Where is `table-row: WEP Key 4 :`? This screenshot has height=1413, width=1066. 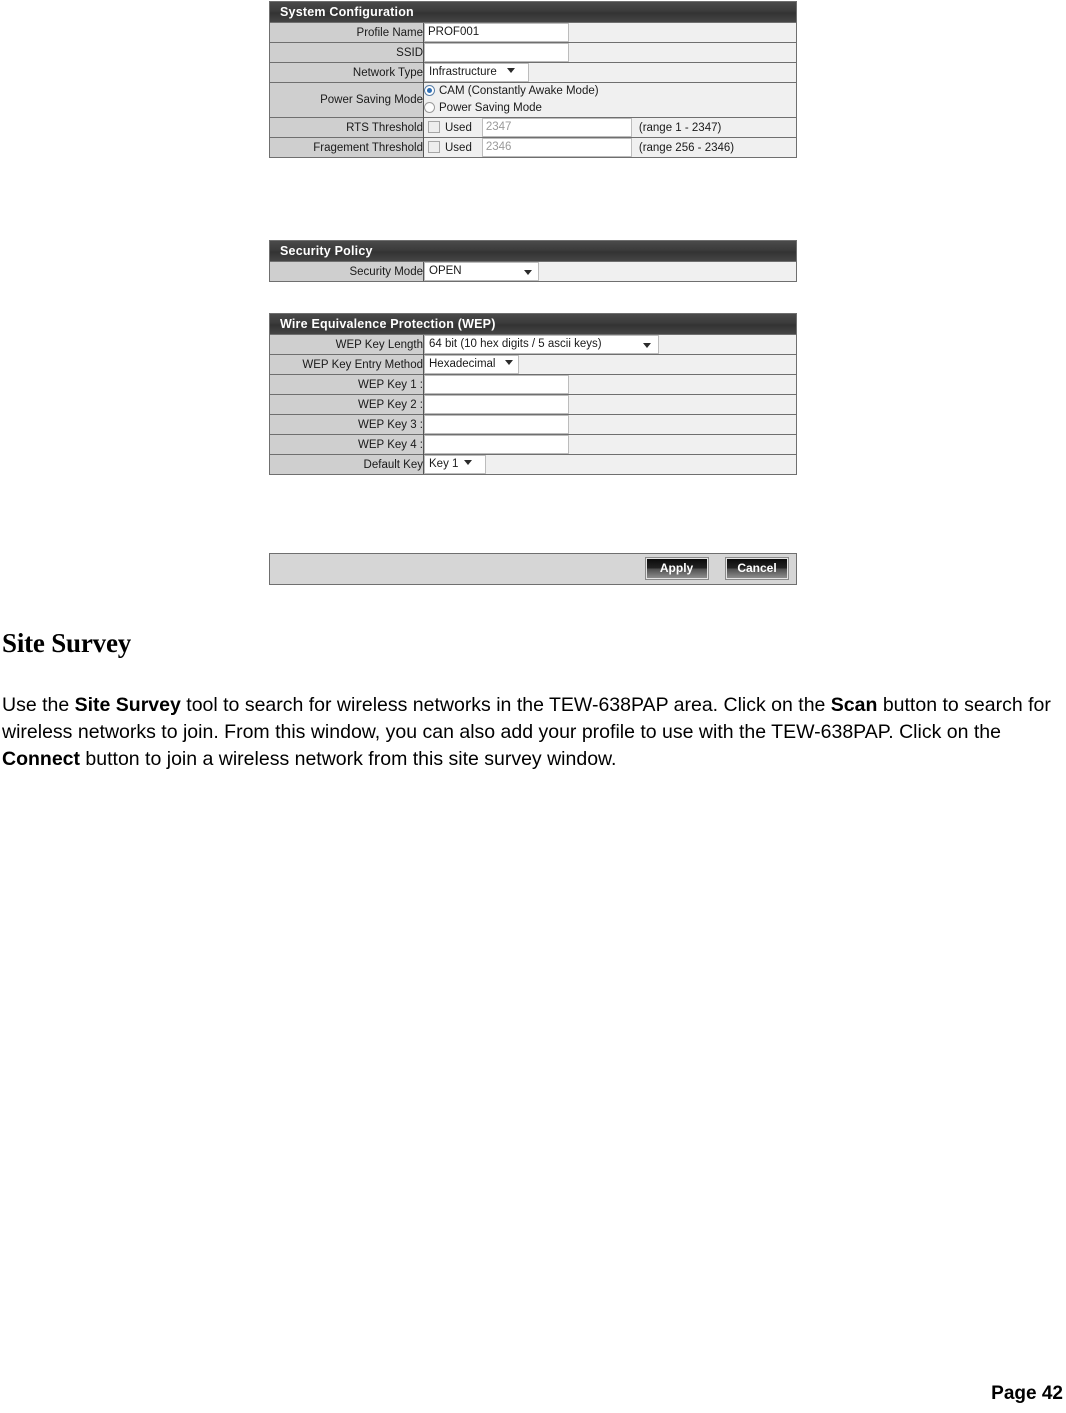 table-row: WEP Key 4 : is located at coordinates (533, 444).